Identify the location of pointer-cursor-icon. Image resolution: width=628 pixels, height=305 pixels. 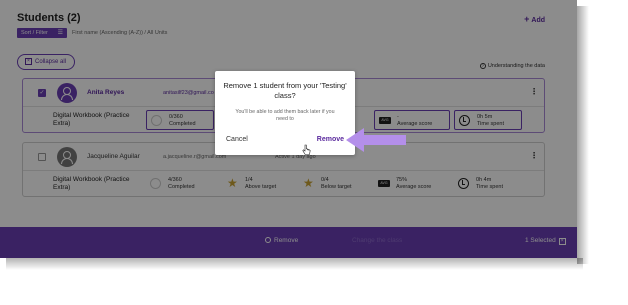
(306, 149).